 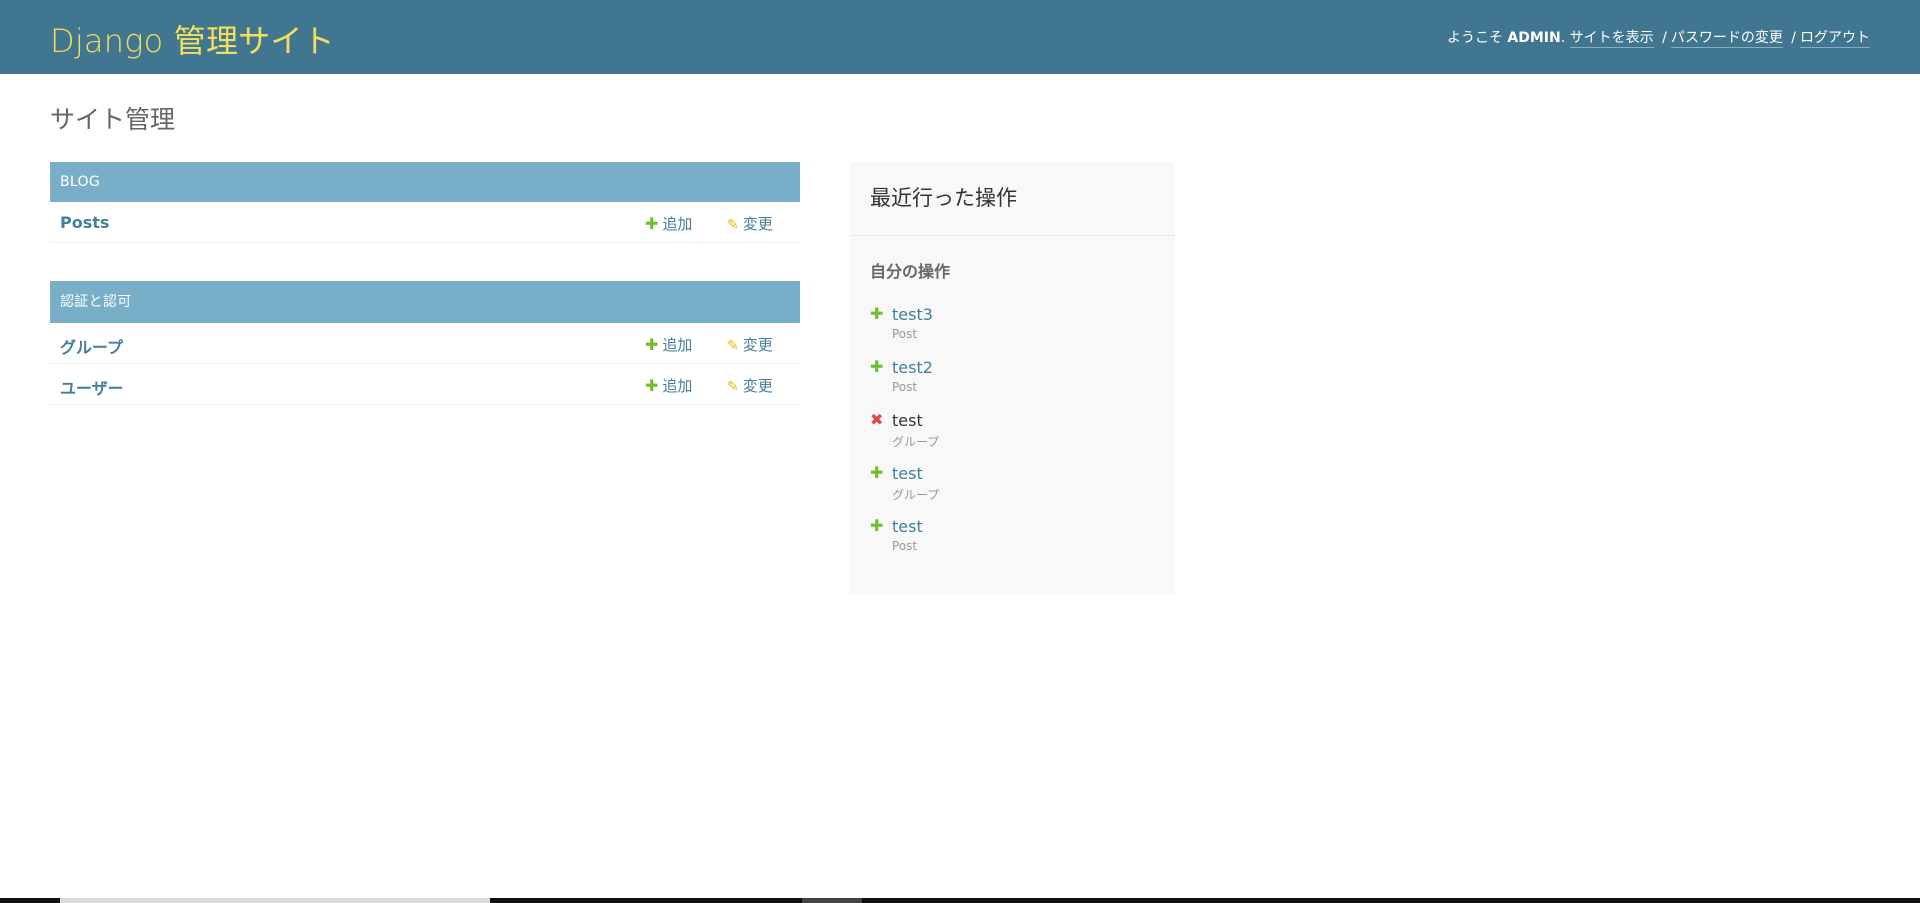 What do you see at coordinates (275, 900) in the screenshot?
I see `scrollbar-track` at bounding box center [275, 900].